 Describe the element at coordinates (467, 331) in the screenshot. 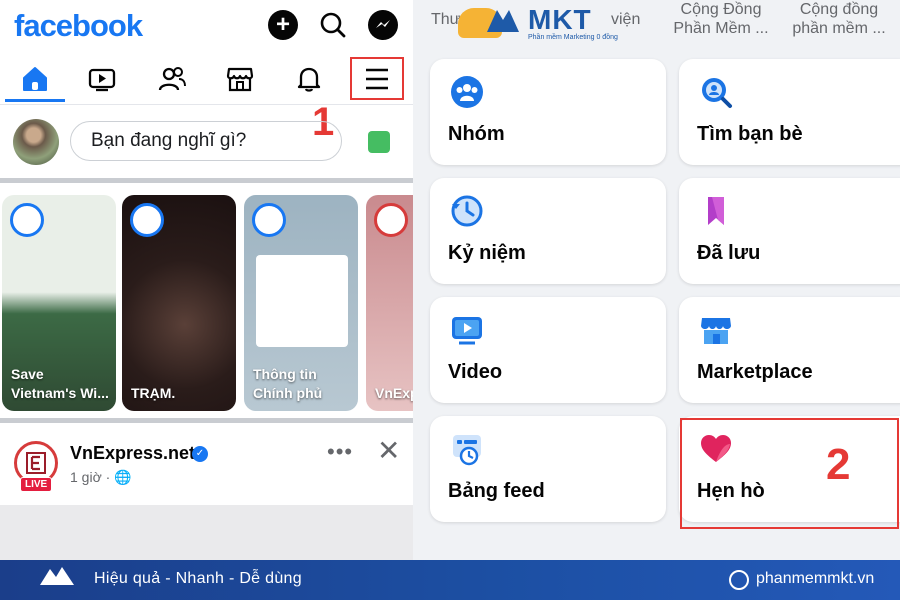

I see `video-icon` at that location.